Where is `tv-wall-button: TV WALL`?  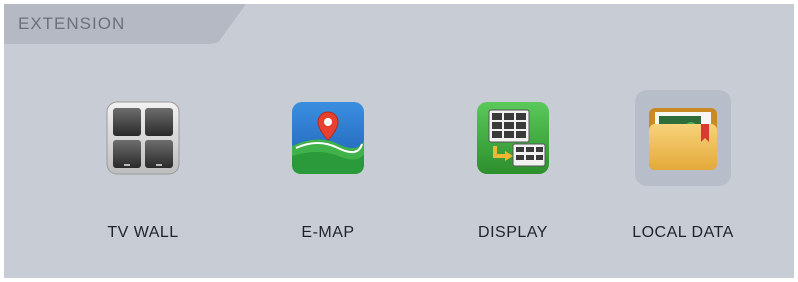 tv-wall-button: TV WALL is located at coordinates (135, 170).